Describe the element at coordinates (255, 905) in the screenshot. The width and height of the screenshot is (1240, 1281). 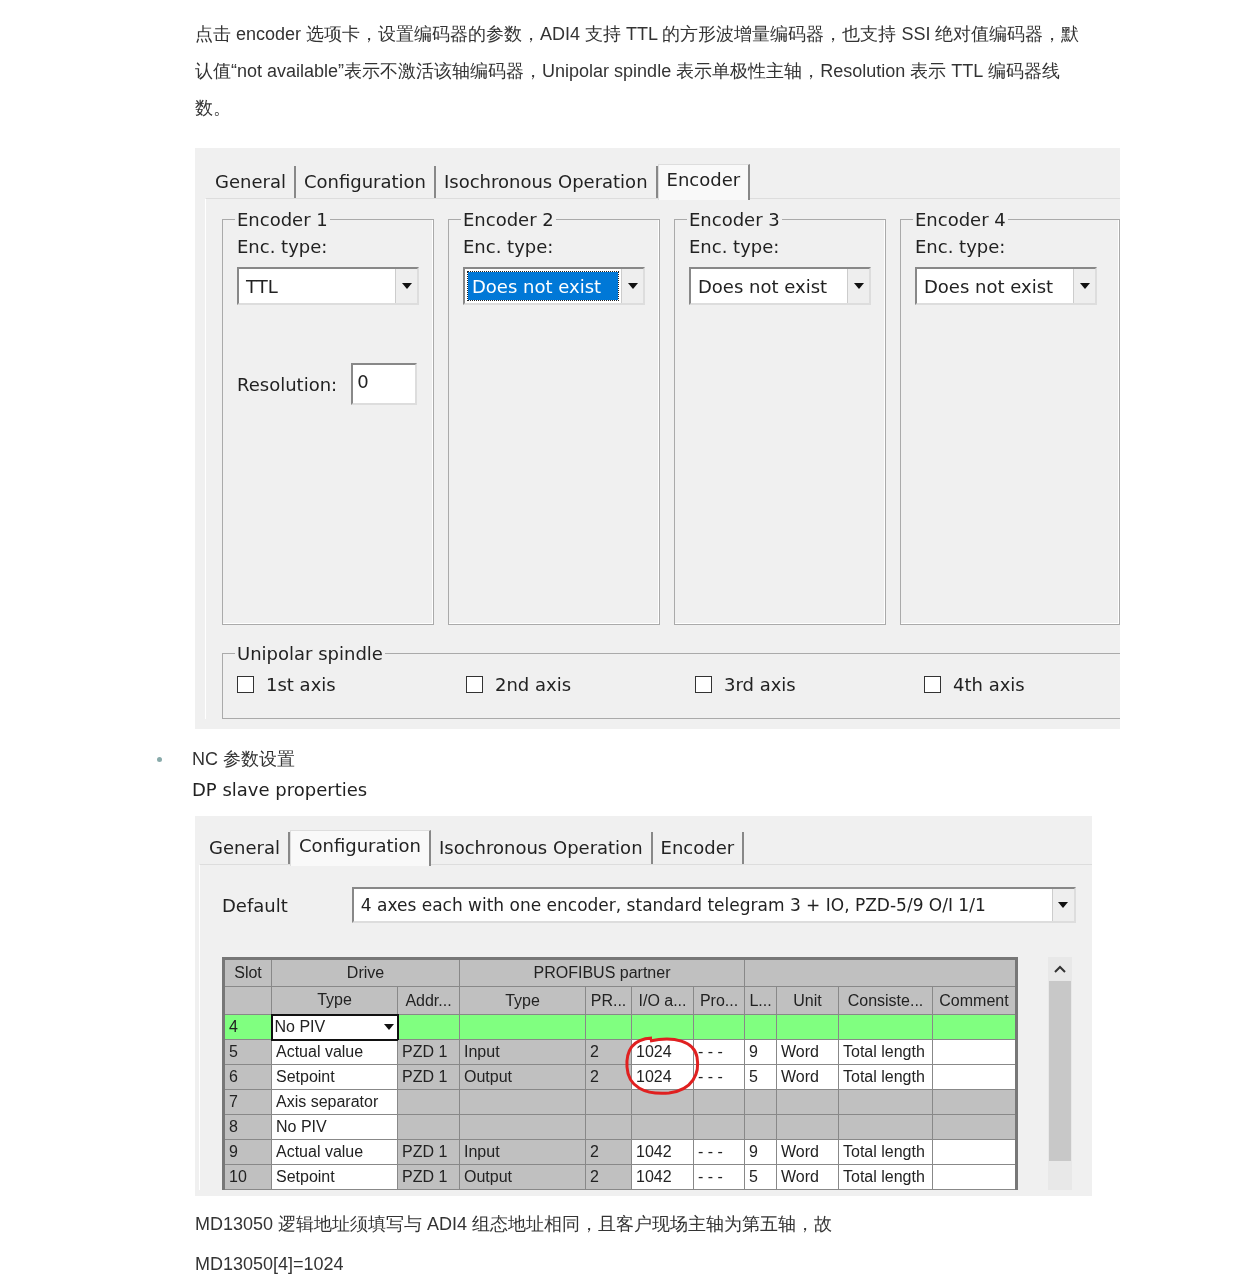
I see `field-label: Default` at that location.